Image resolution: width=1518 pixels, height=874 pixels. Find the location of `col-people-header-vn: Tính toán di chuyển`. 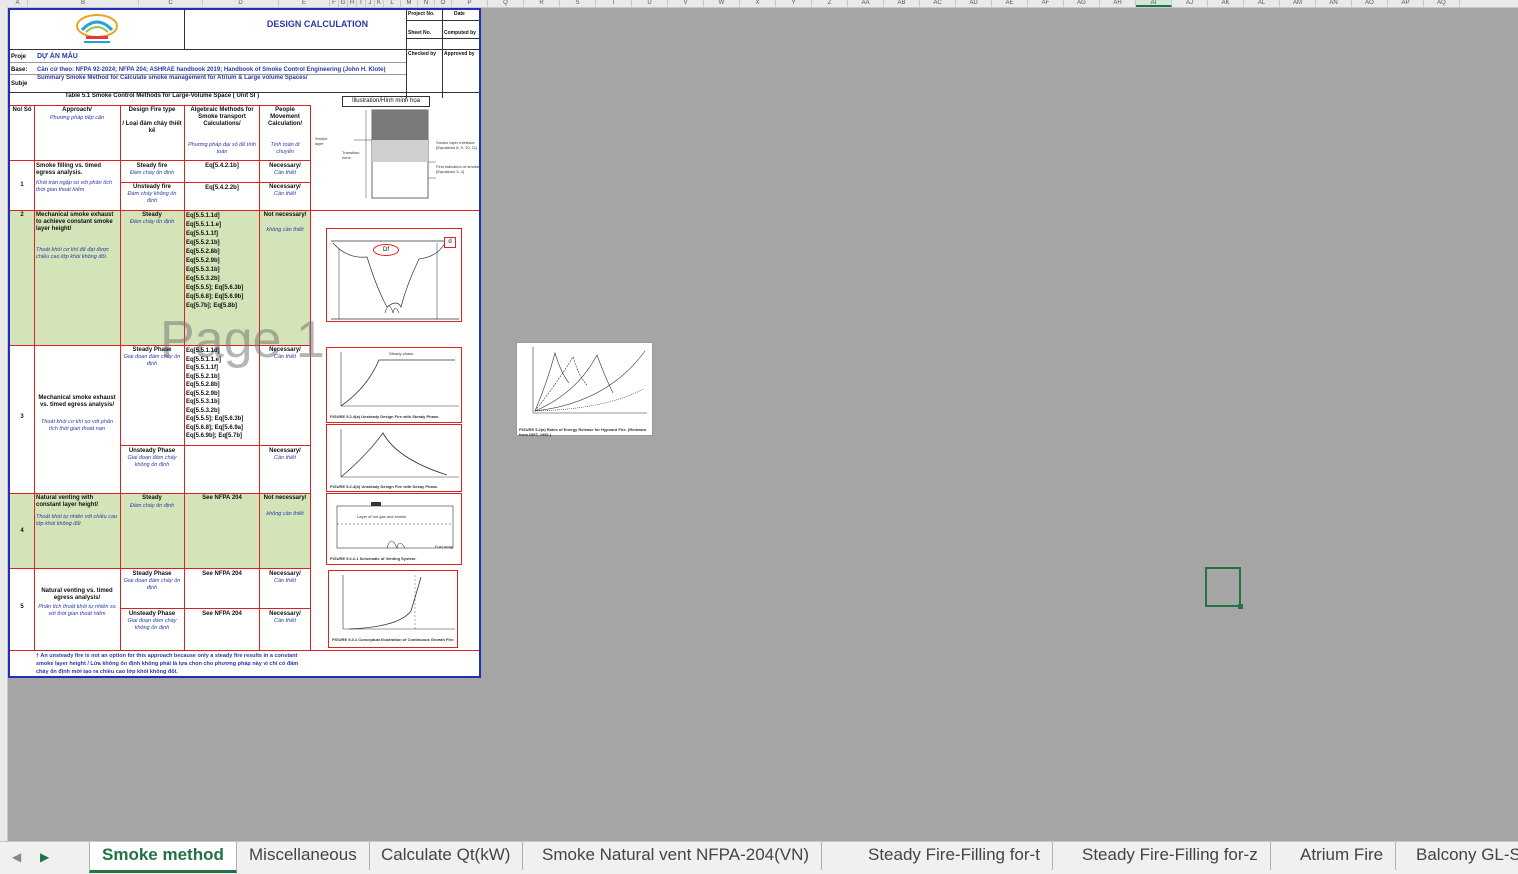

col-people-header-vn: Tính toán di chuyển is located at coordinates (285, 148).